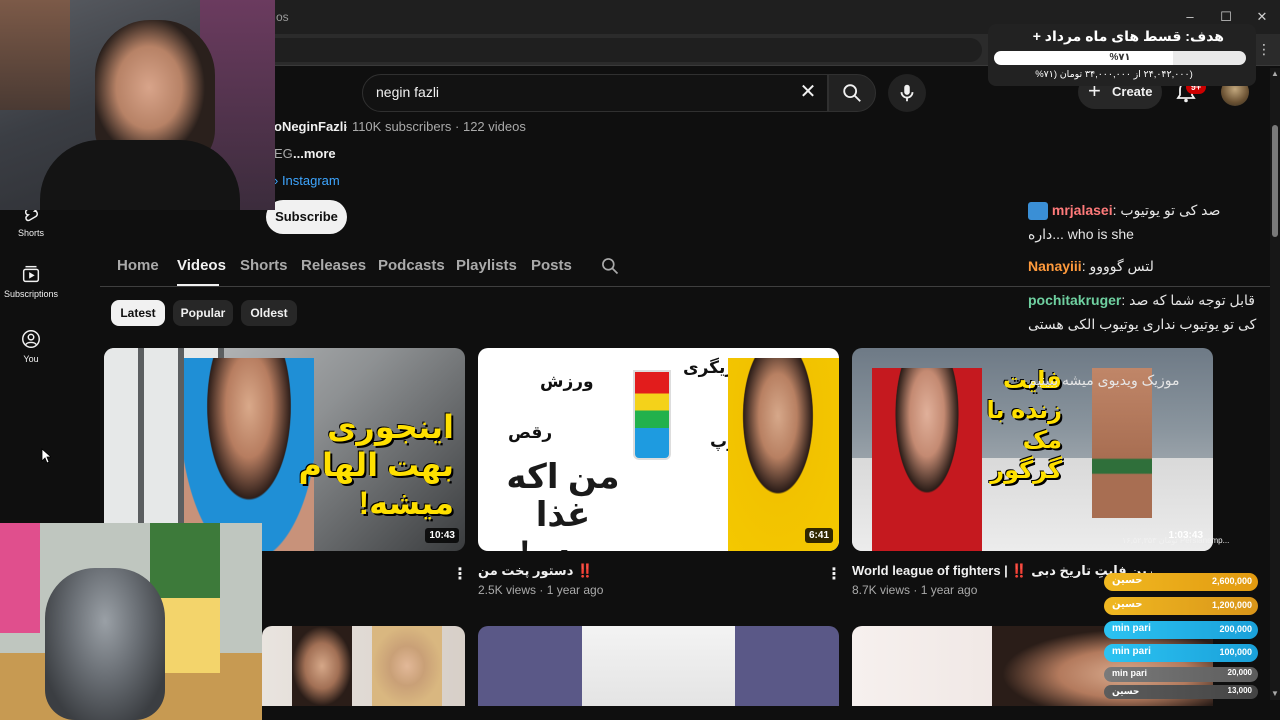 The image size is (1280, 720). Describe the element at coordinates (376, 465) in the screenshot. I see `thumbnail-text: اینجوری بهت الهام میشه!` at that location.